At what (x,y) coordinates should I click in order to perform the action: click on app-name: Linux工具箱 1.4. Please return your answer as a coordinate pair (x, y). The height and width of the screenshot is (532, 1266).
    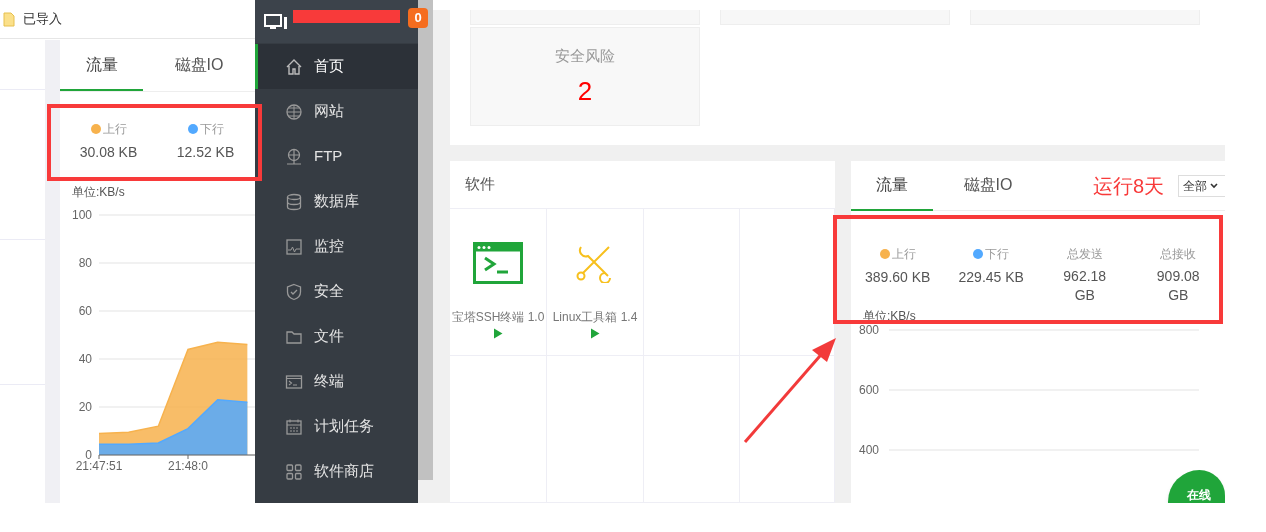
    Looking at the image, I should click on (595, 317).